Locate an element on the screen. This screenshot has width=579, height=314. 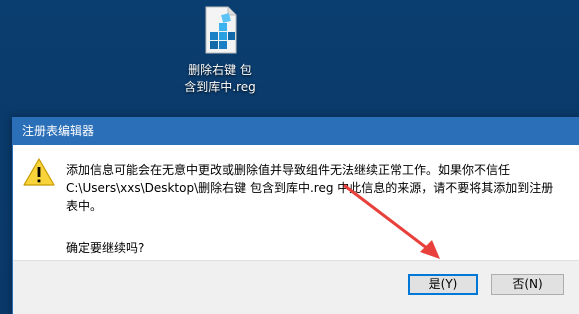
dialog-question: 确定要继续吗? is located at coordinates (105, 248).